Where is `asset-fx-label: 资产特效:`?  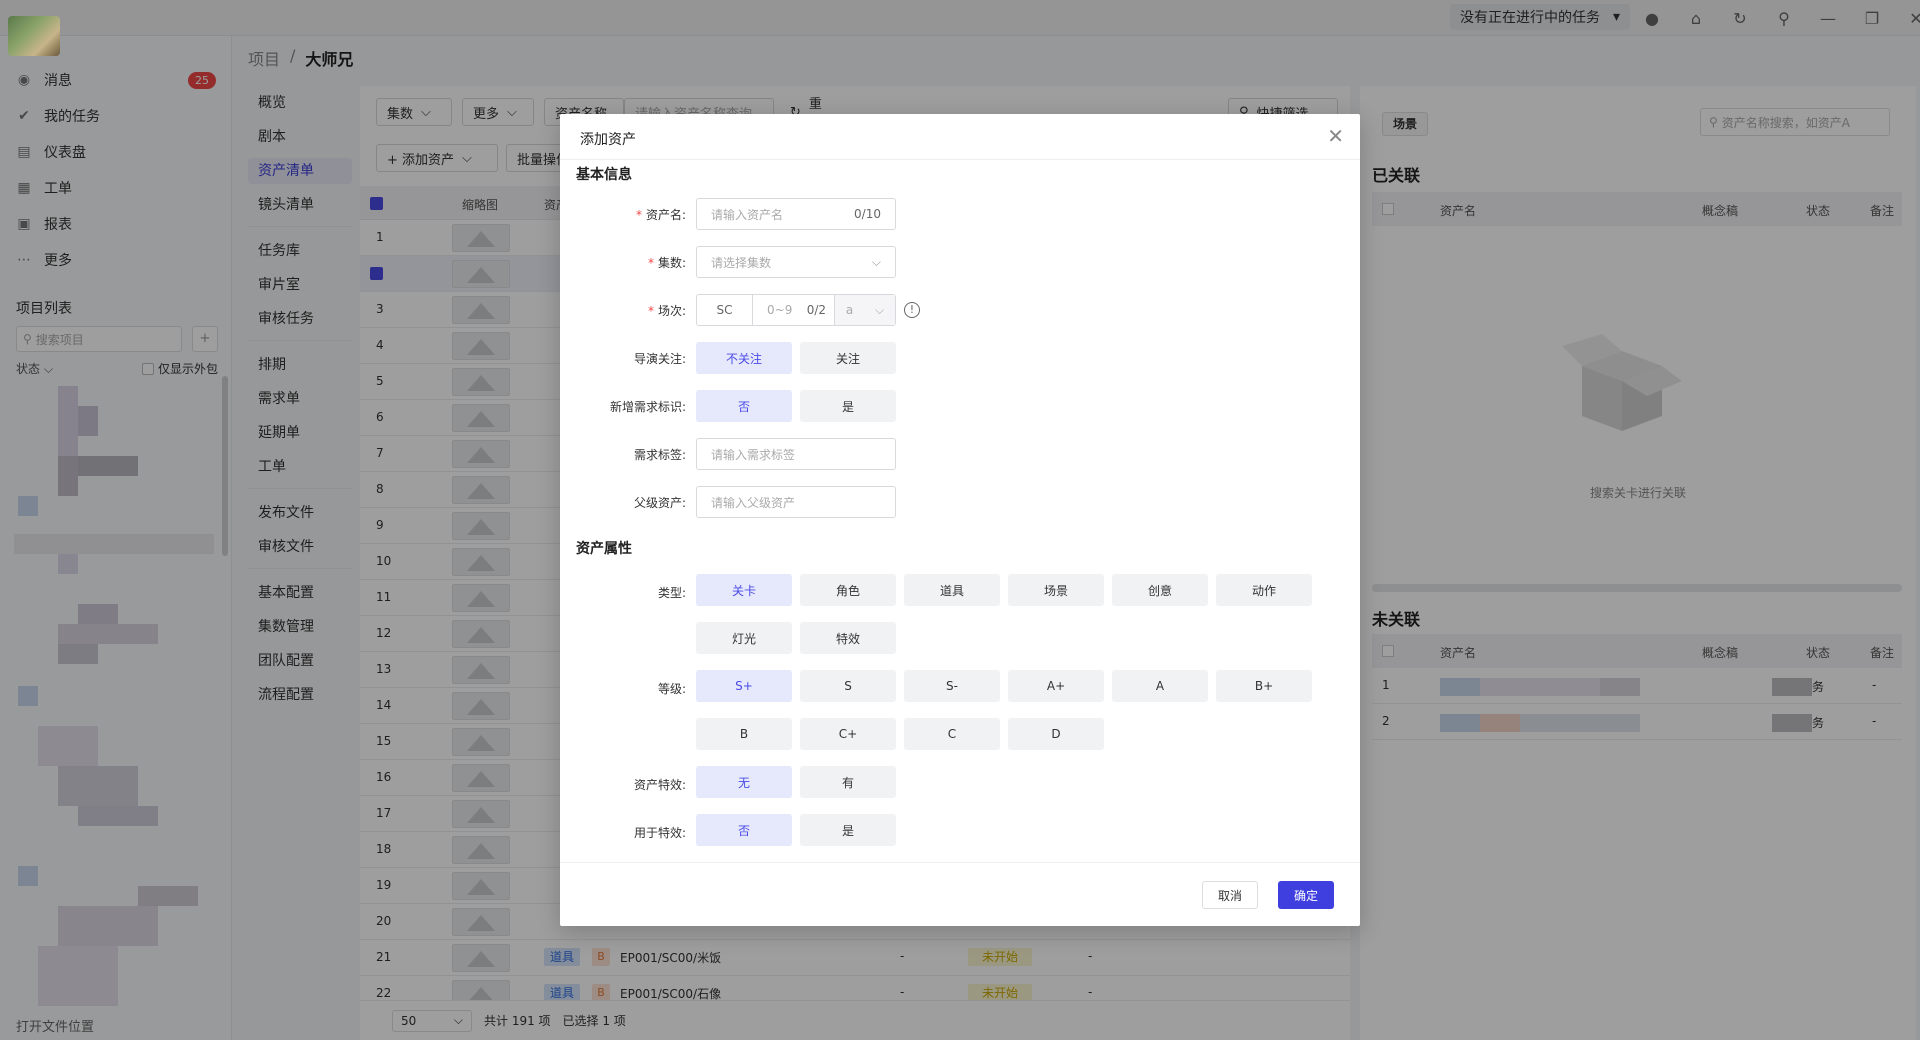 asset-fx-label: 资产特效: is located at coordinates (659, 785).